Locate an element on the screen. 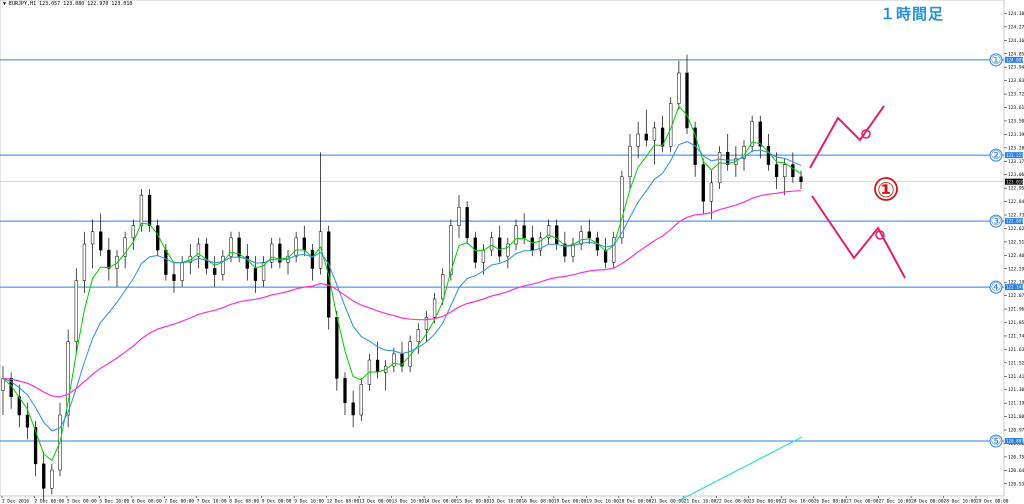  y-tick-label: 123.177 is located at coordinates (1016, 162).